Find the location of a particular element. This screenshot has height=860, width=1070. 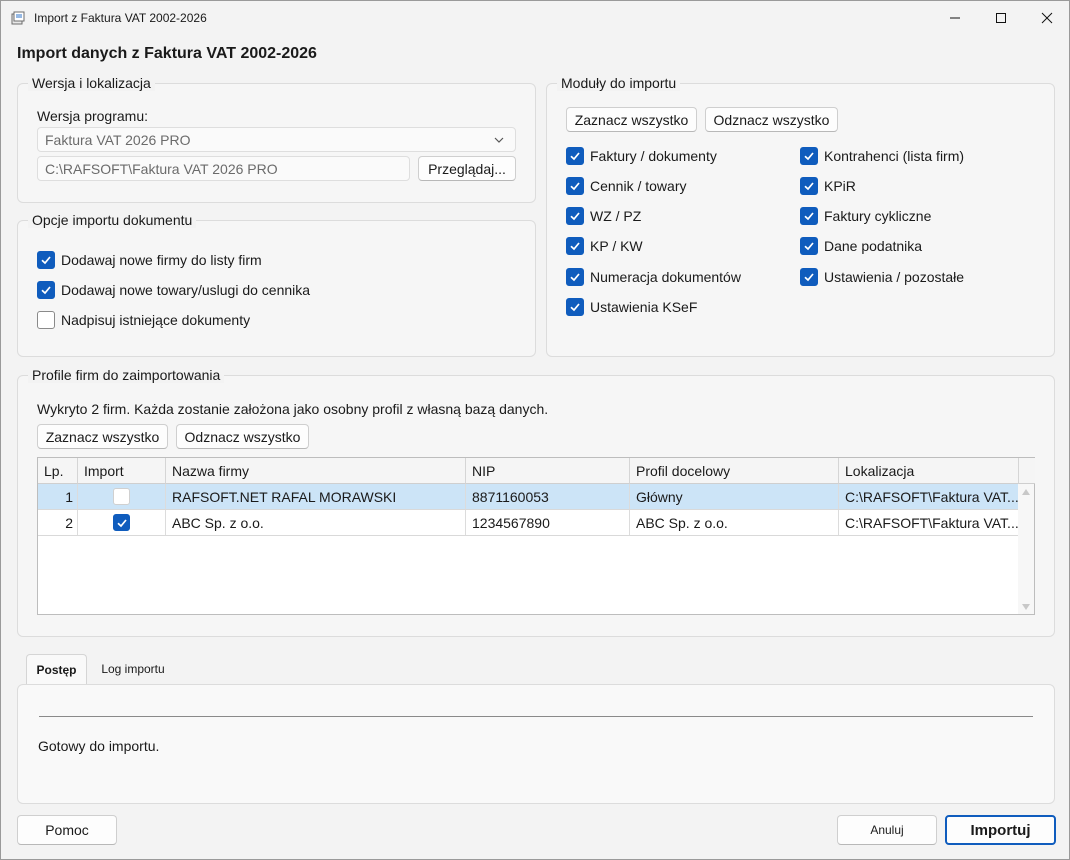

module-9-label: Numeracja dokumentów is located at coordinates (665, 277).